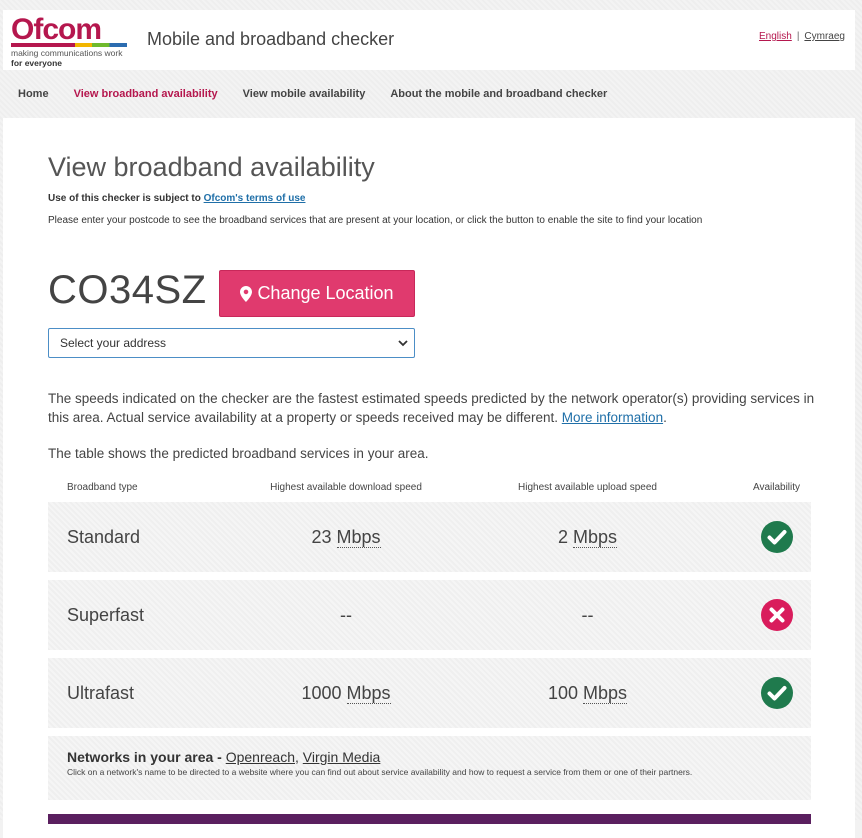 The width and height of the screenshot is (862, 838). What do you see at coordinates (429, 819) in the screenshot?
I see `footer-bar` at bounding box center [429, 819].